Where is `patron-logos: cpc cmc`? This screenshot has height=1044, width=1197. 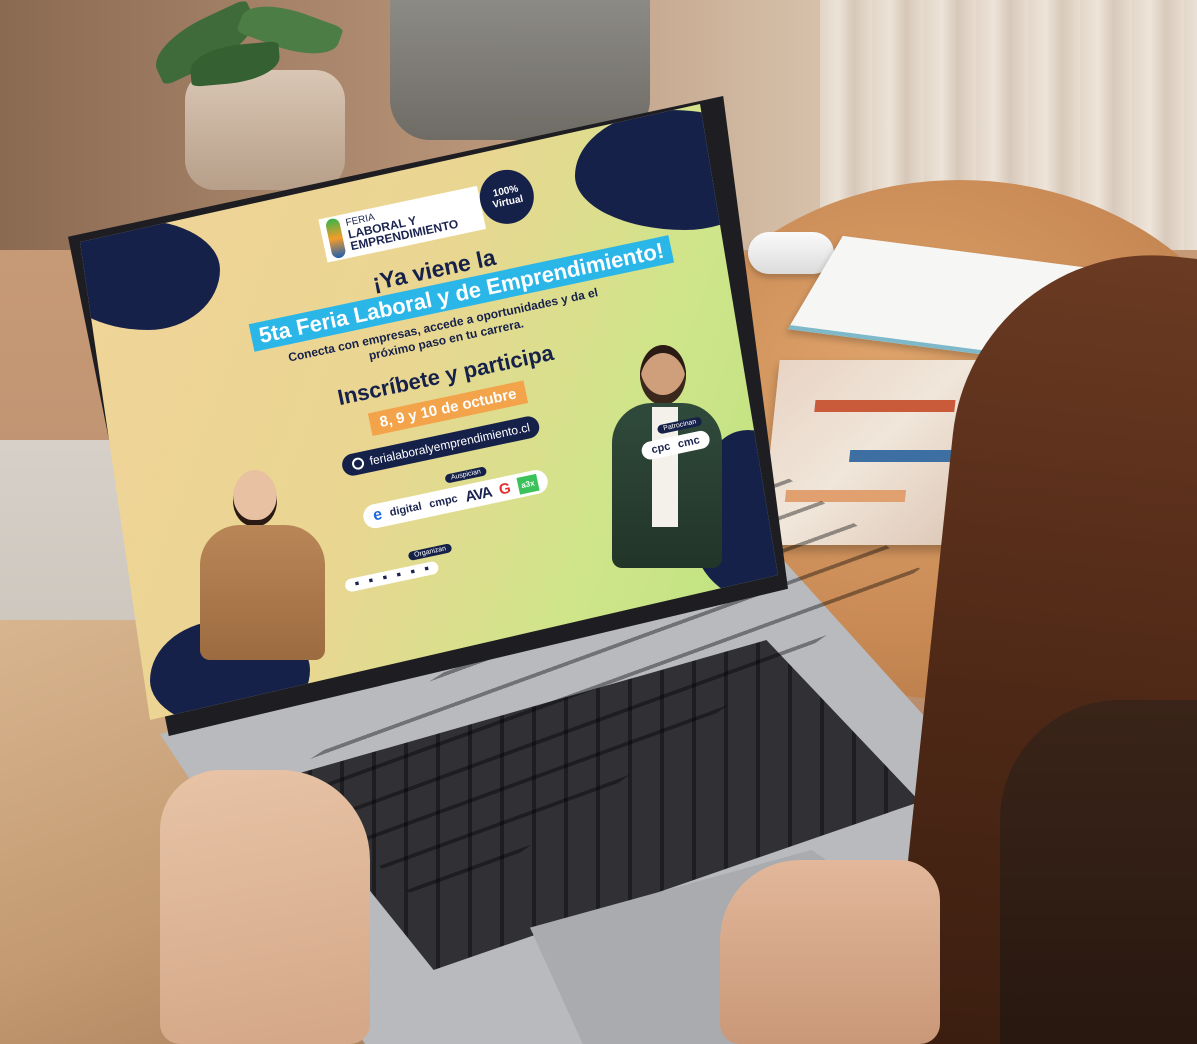
patron-logos: cpc cmc is located at coordinates (676, 445).